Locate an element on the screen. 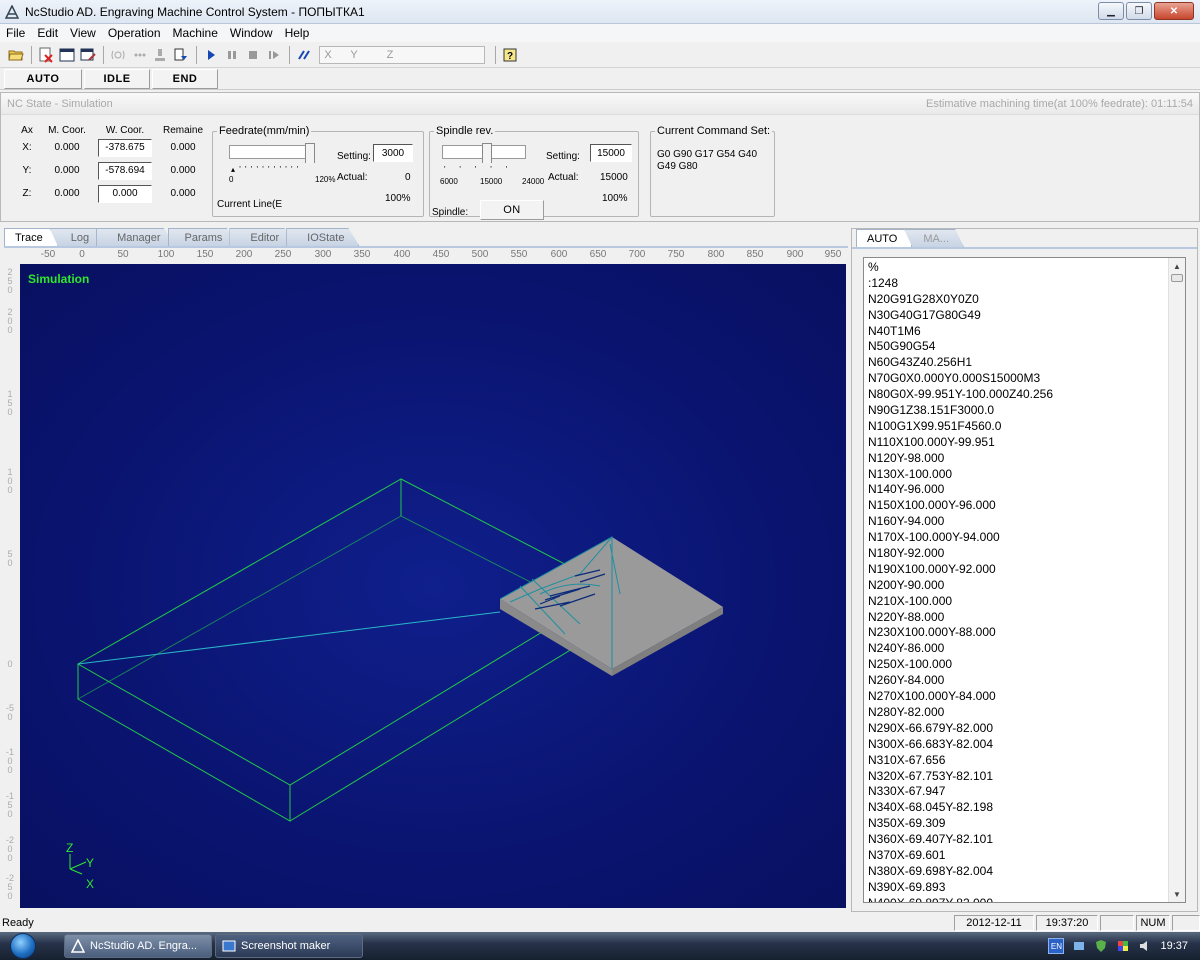 The width and height of the screenshot is (1200, 960). gcode-line: N190X100.000Y-92.000 is located at coordinates (1026, 570).